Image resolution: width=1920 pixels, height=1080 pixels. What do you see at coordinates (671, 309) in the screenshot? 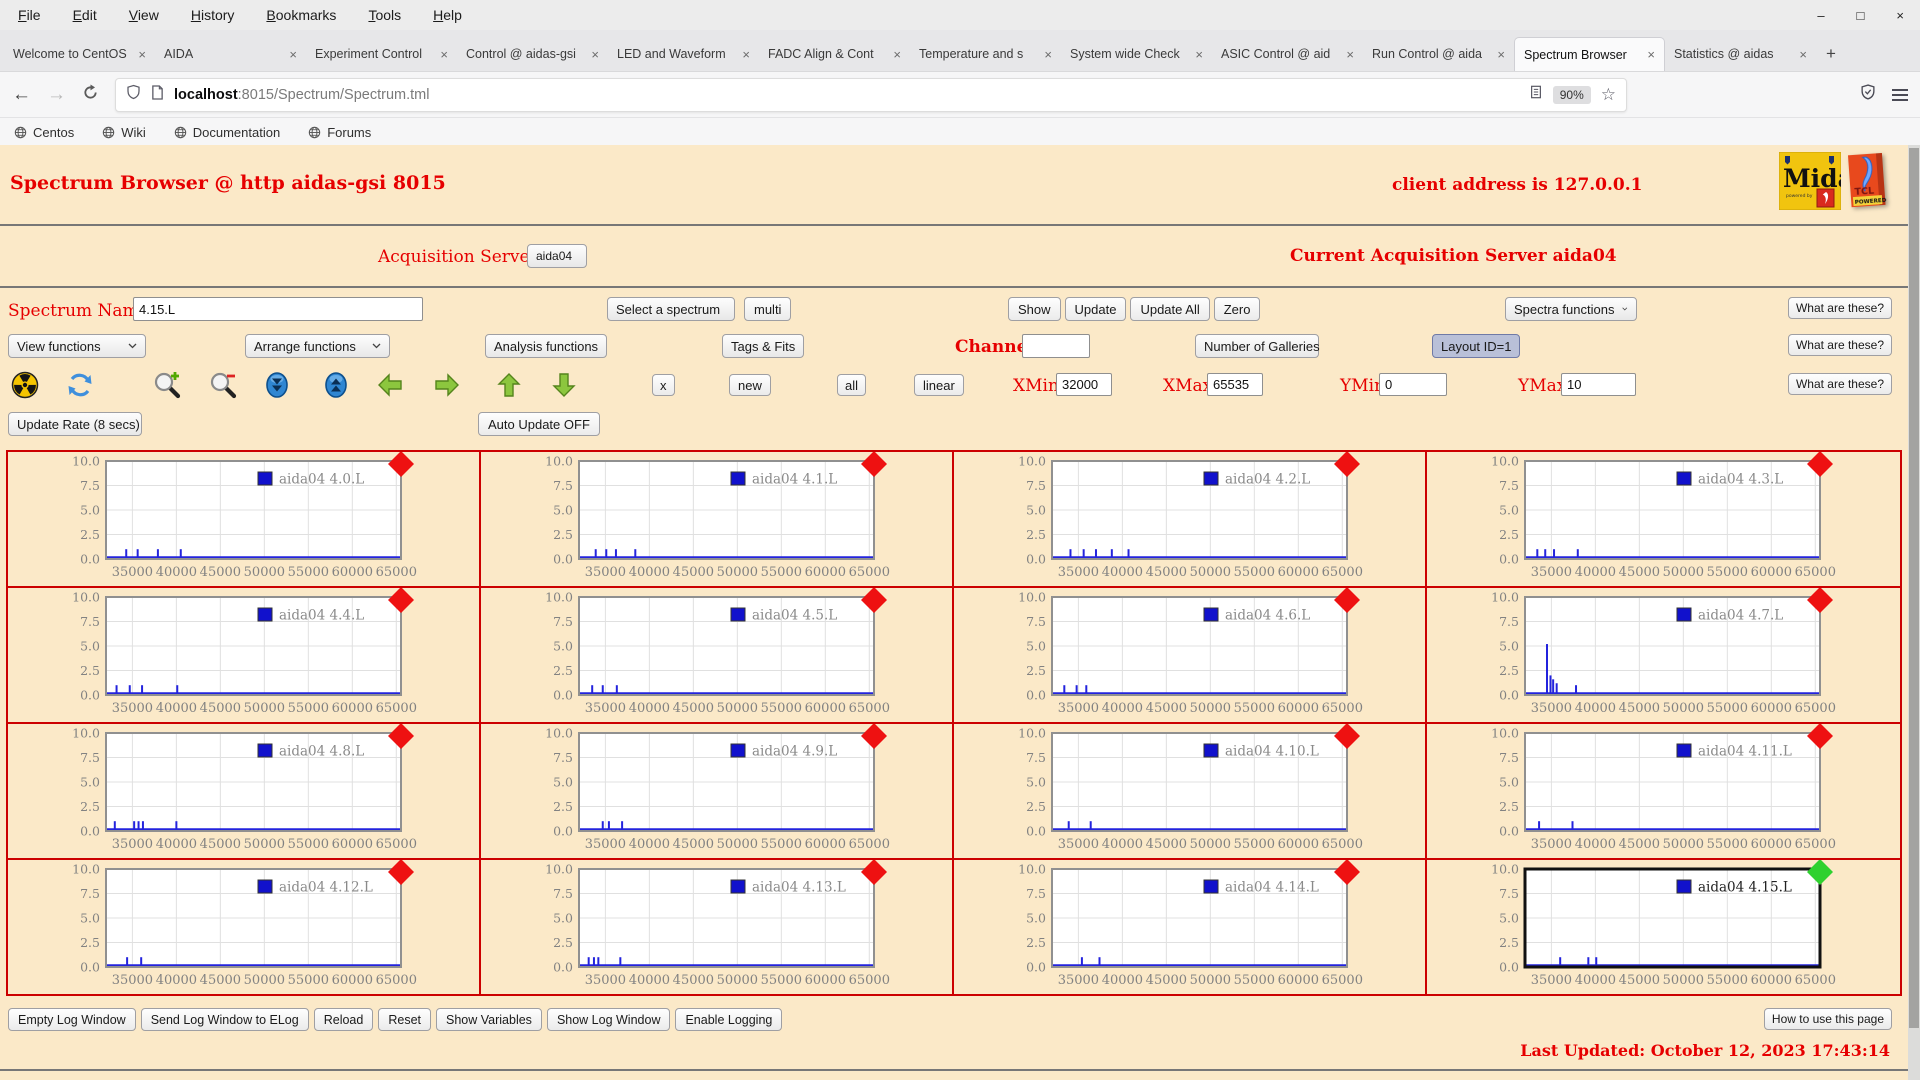
I see `select-spectrum-dropdown: Select a spectrum` at bounding box center [671, 309].